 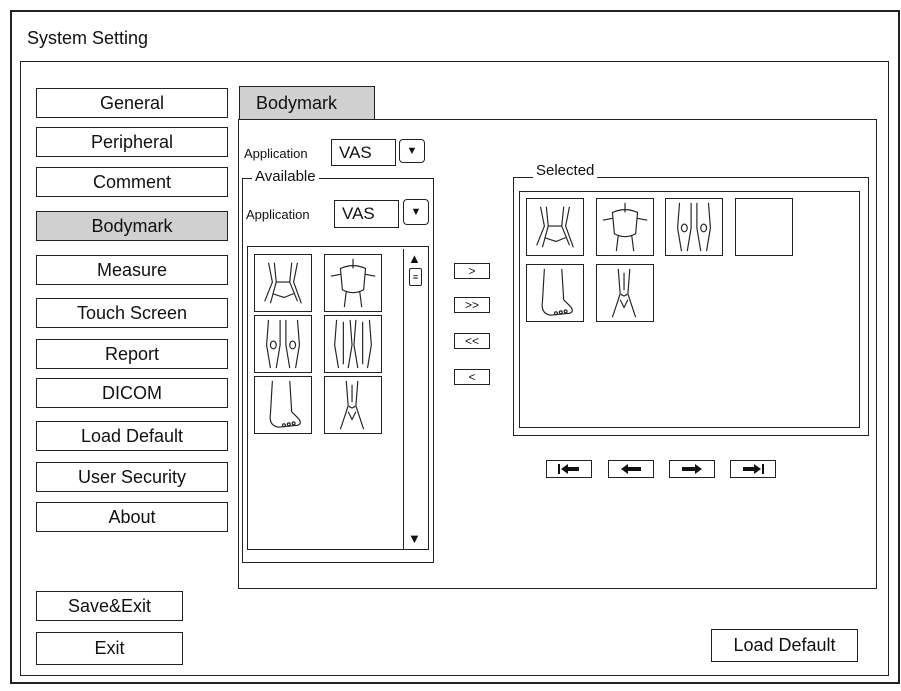 I want to click on move-first-button, so click(x=569, y=469).